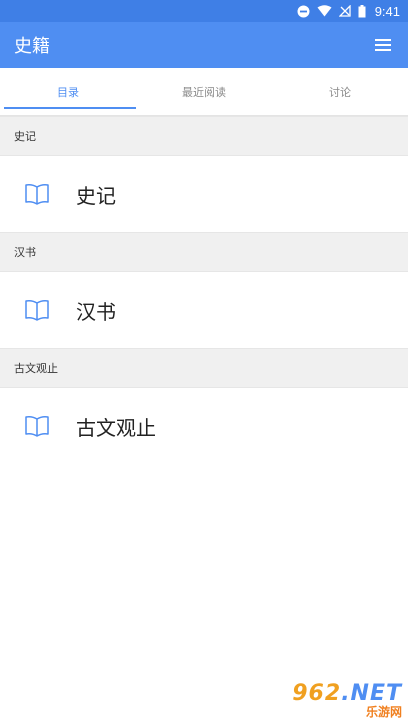  I want to click on tab-label: 最近阅读, so click(204, 92).